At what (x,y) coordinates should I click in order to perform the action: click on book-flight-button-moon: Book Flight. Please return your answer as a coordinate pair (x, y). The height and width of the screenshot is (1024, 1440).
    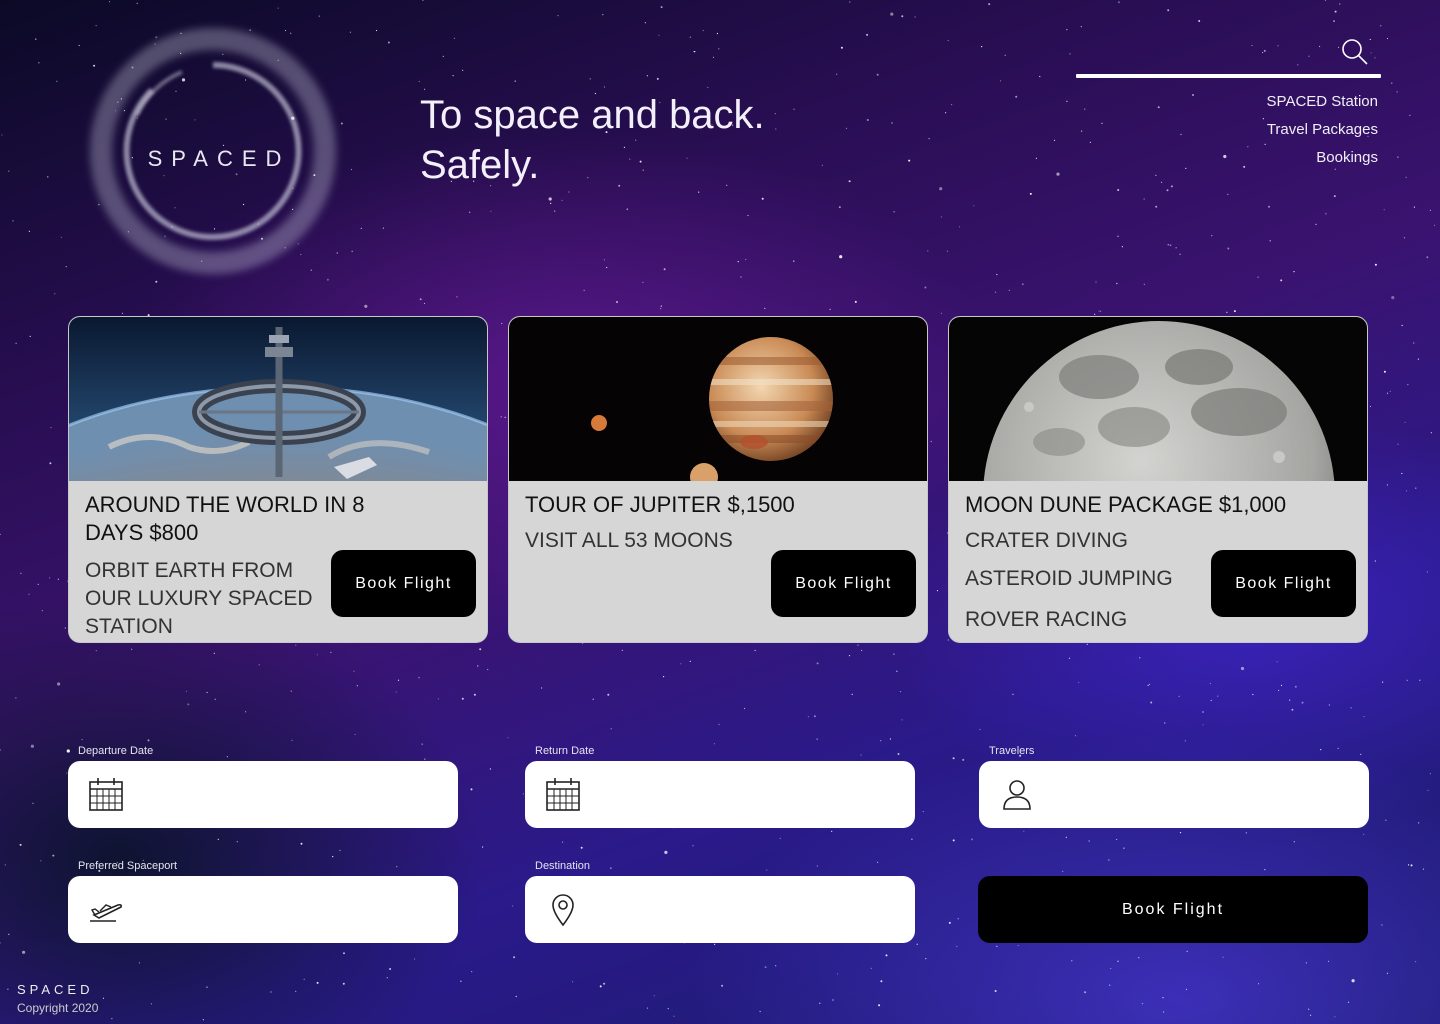
    Looking at the image, I should click on (1283, 583).